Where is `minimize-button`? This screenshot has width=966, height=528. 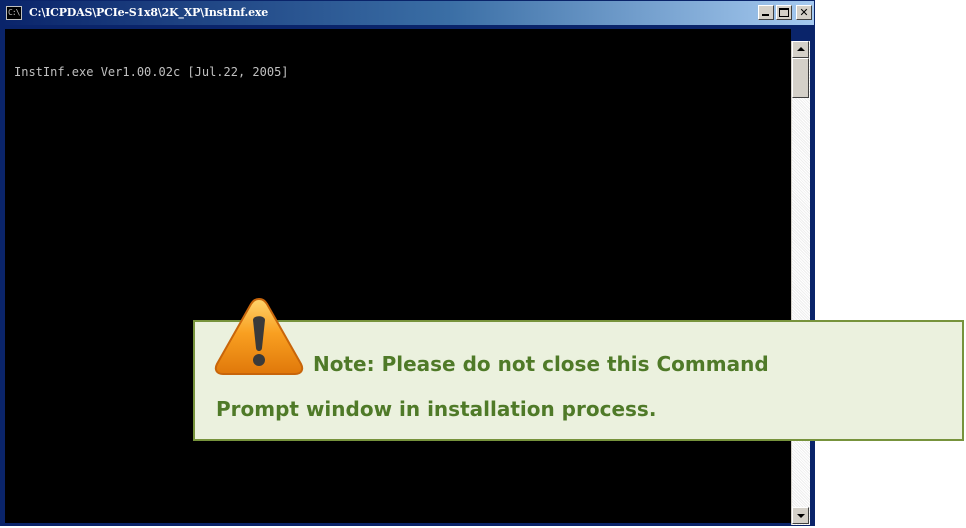 minimize-button is located at coordinates (766, 12).